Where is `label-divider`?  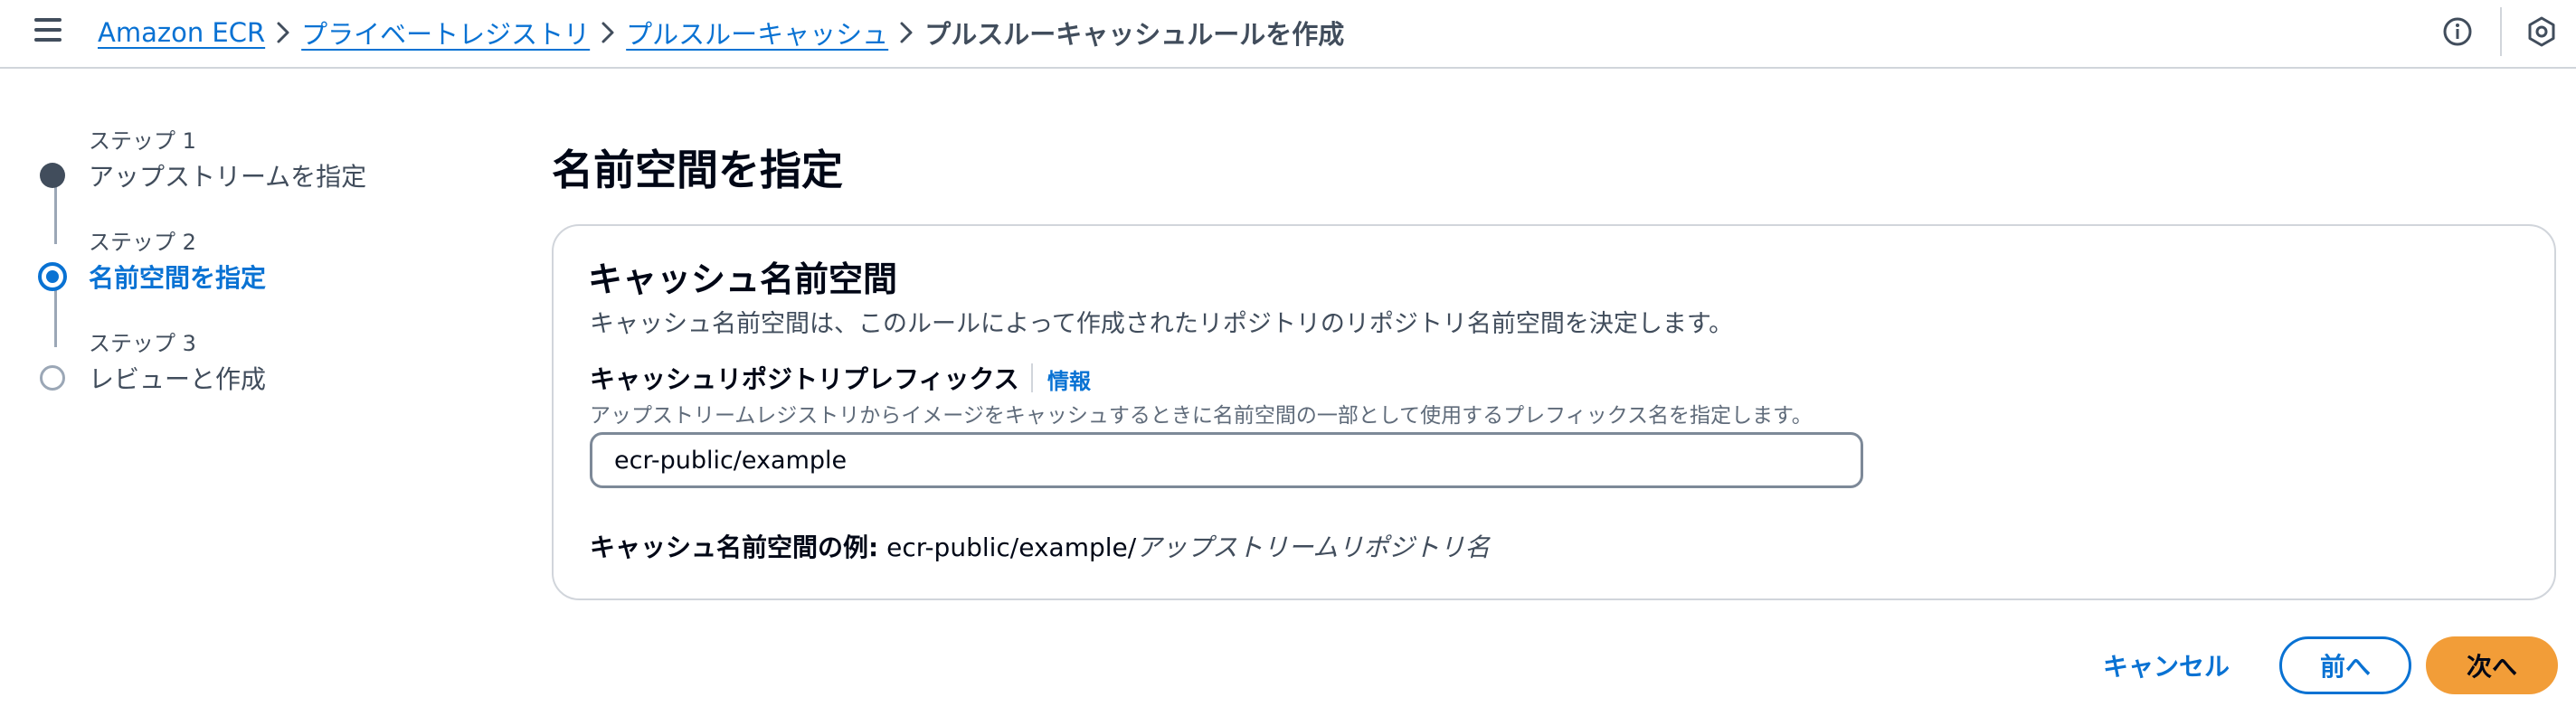 label-divider is located at coordinates (1032, 378).